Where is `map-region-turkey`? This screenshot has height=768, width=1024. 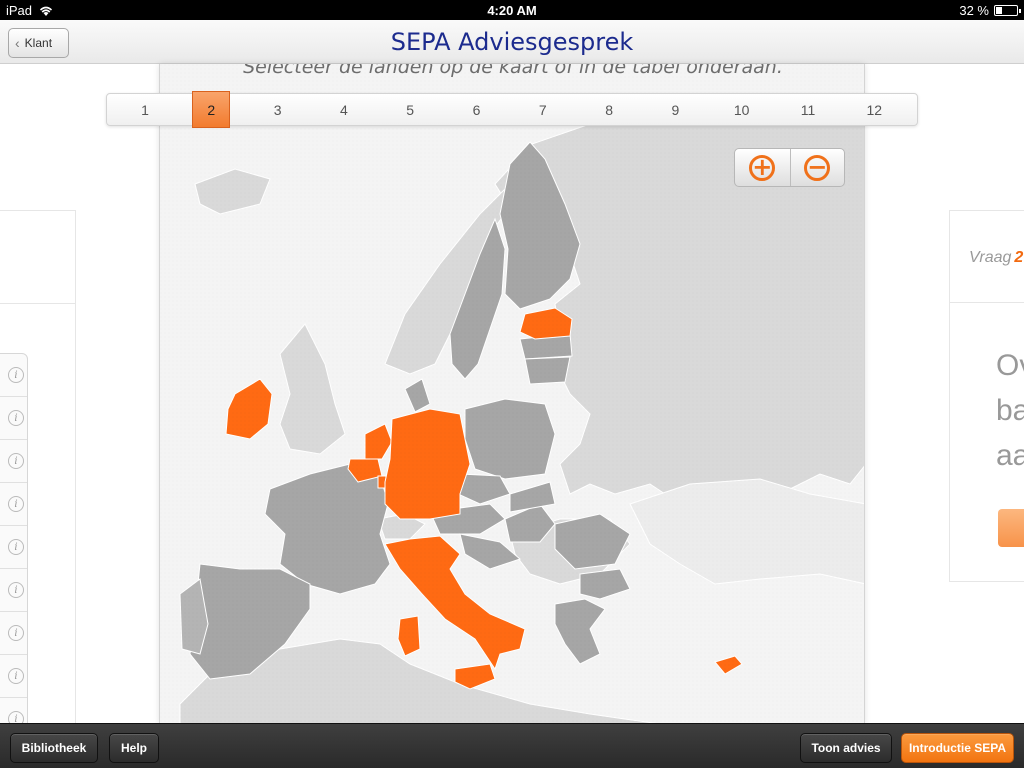
map-region-turkey is located at coordinates (747, 531).